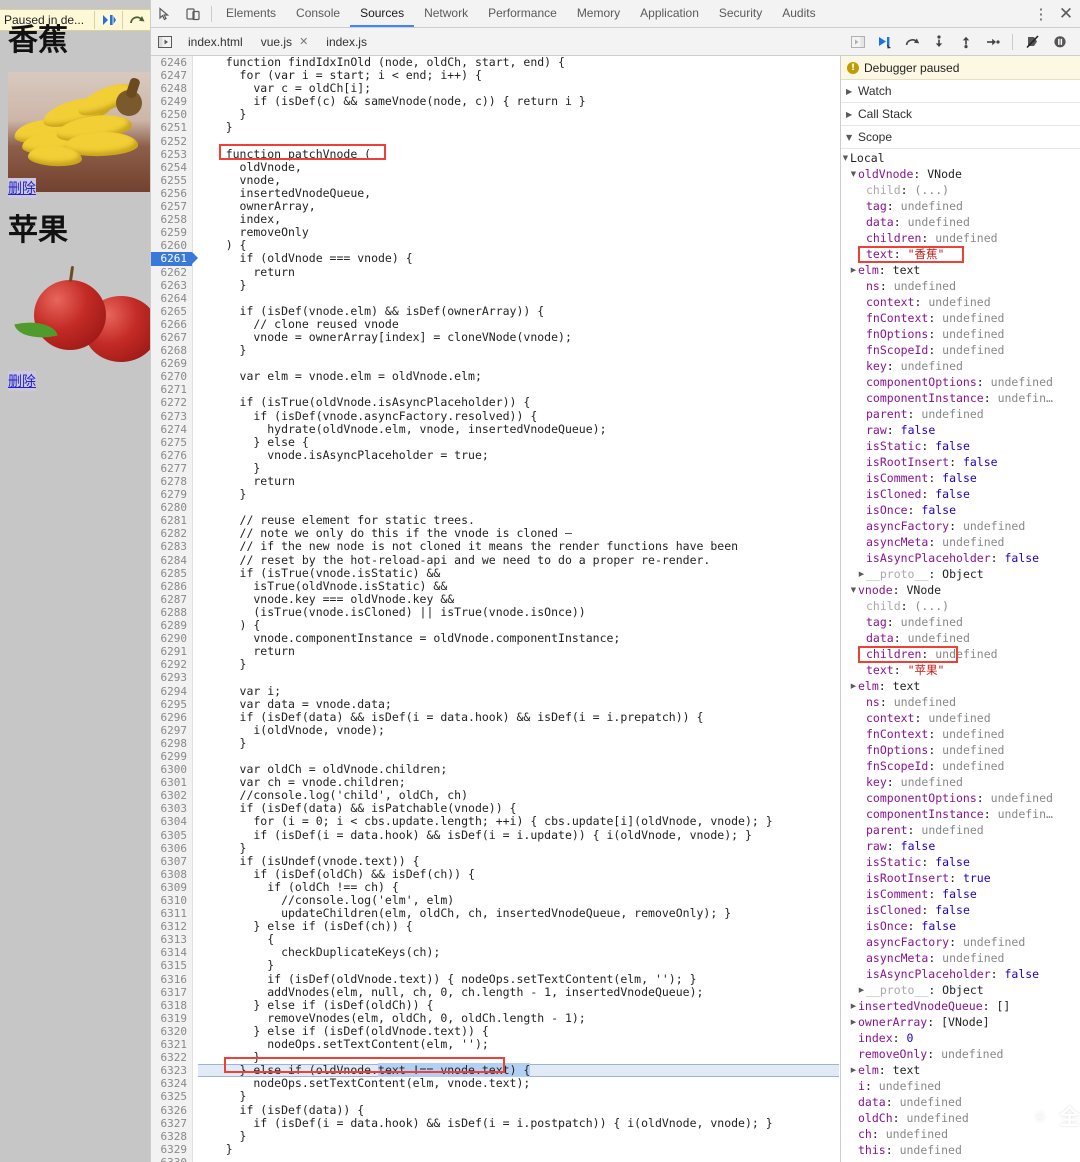 The width and height of the screenshot is (1080, 1162). Describe the element at coordinates (171, 376) in the screenshot. I see `line-number: 6270` at that location.